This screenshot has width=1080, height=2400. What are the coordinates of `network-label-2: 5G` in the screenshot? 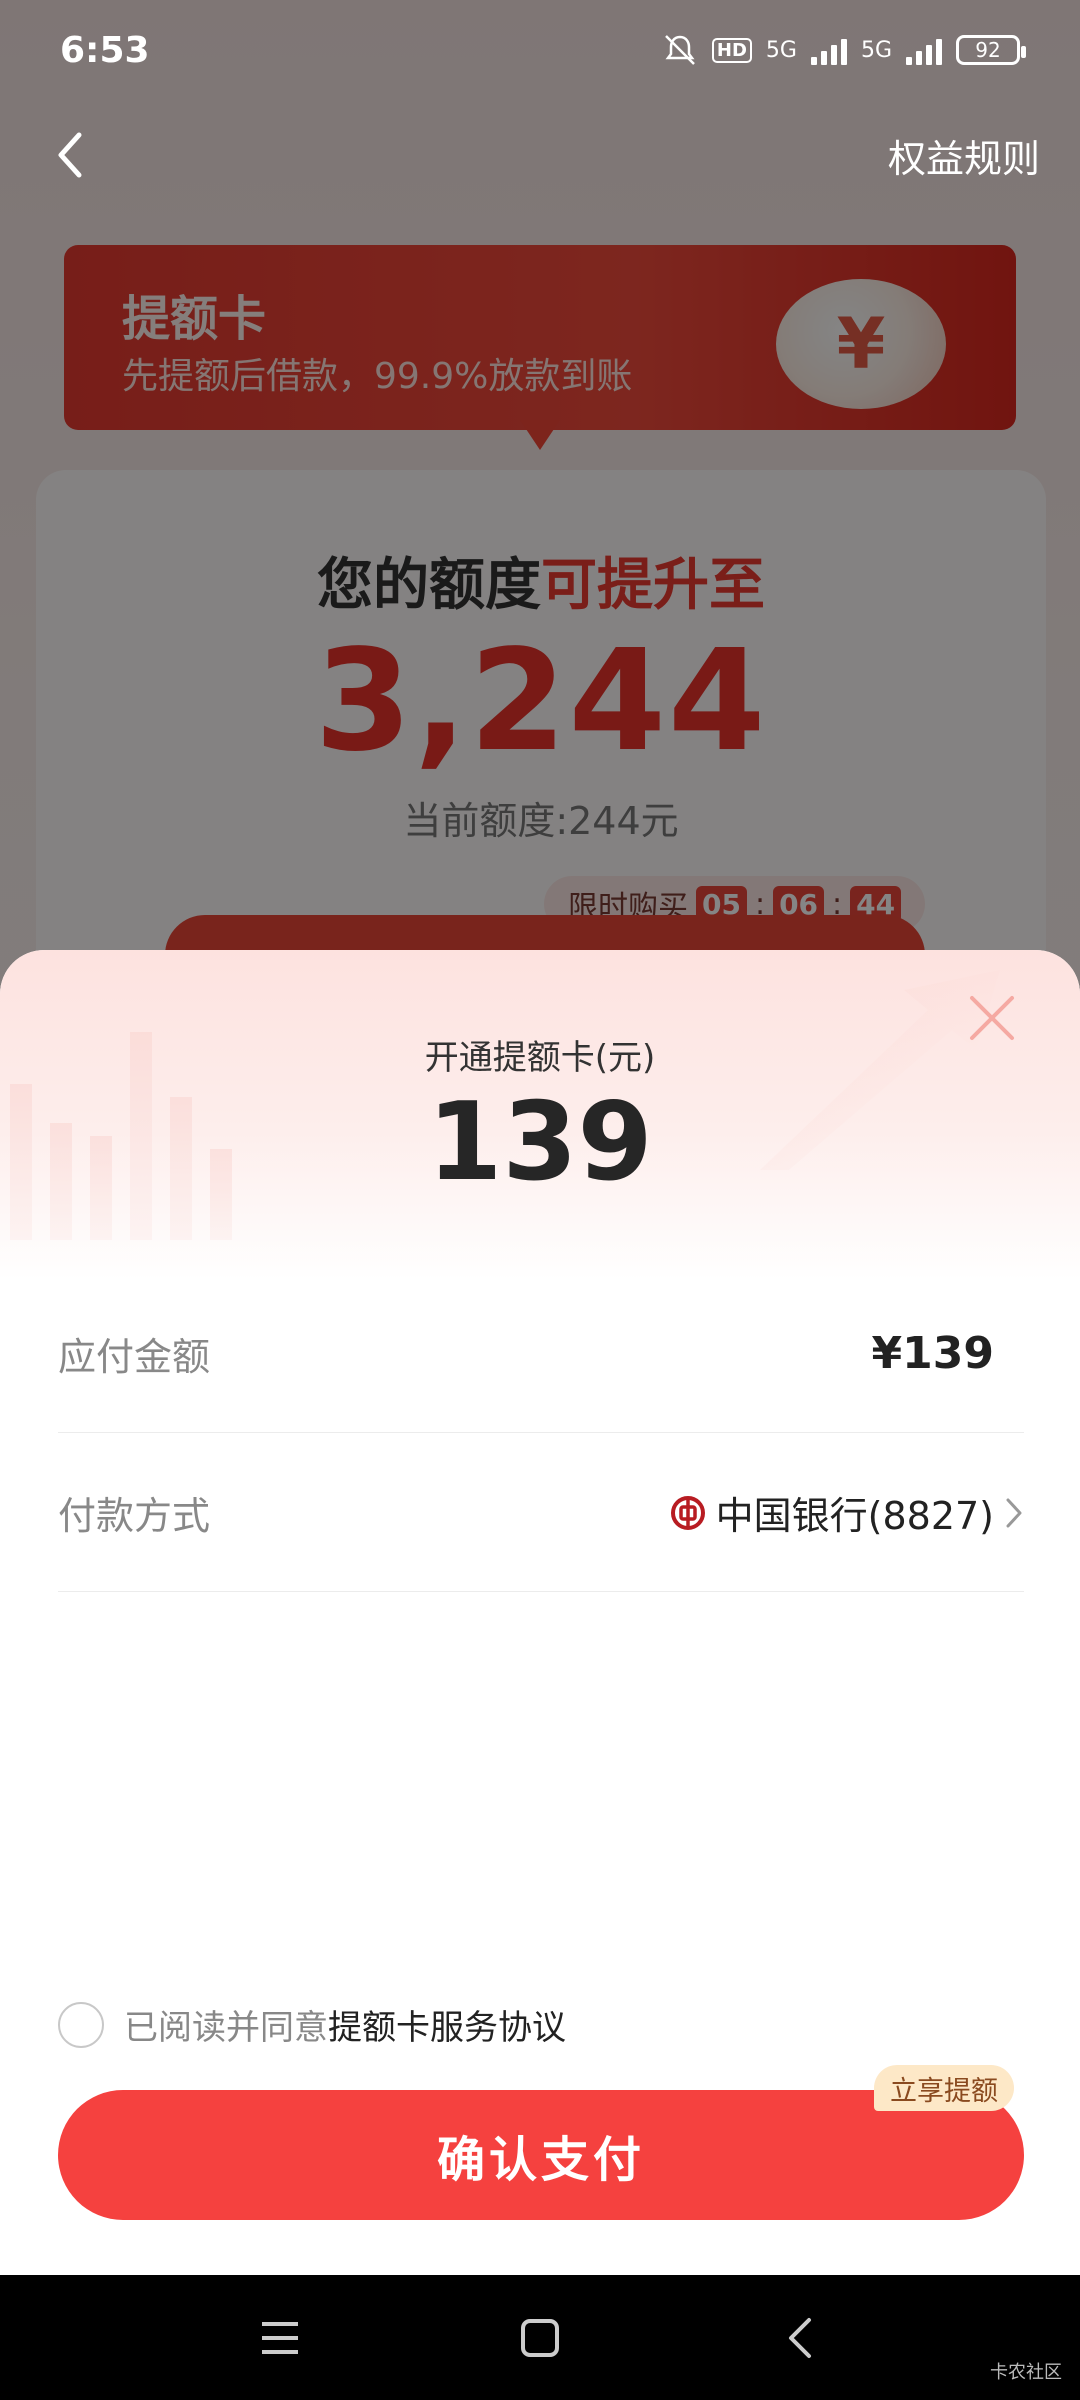 It's located at (876, 50).